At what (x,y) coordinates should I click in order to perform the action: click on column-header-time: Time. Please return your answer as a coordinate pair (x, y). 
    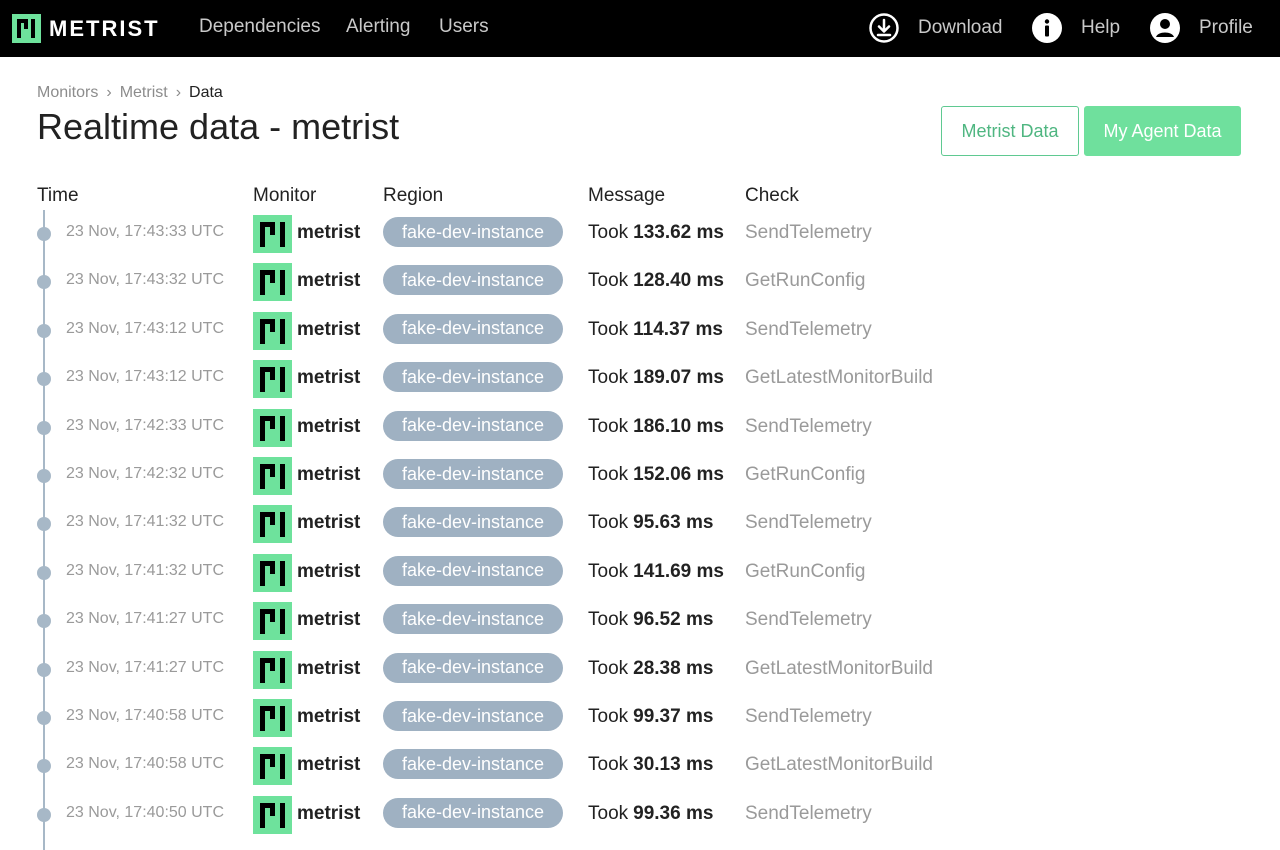
    Looking at the image, I should click on (58, 195).